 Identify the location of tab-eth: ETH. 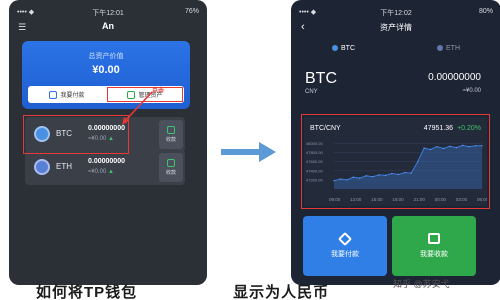
(448, 48).